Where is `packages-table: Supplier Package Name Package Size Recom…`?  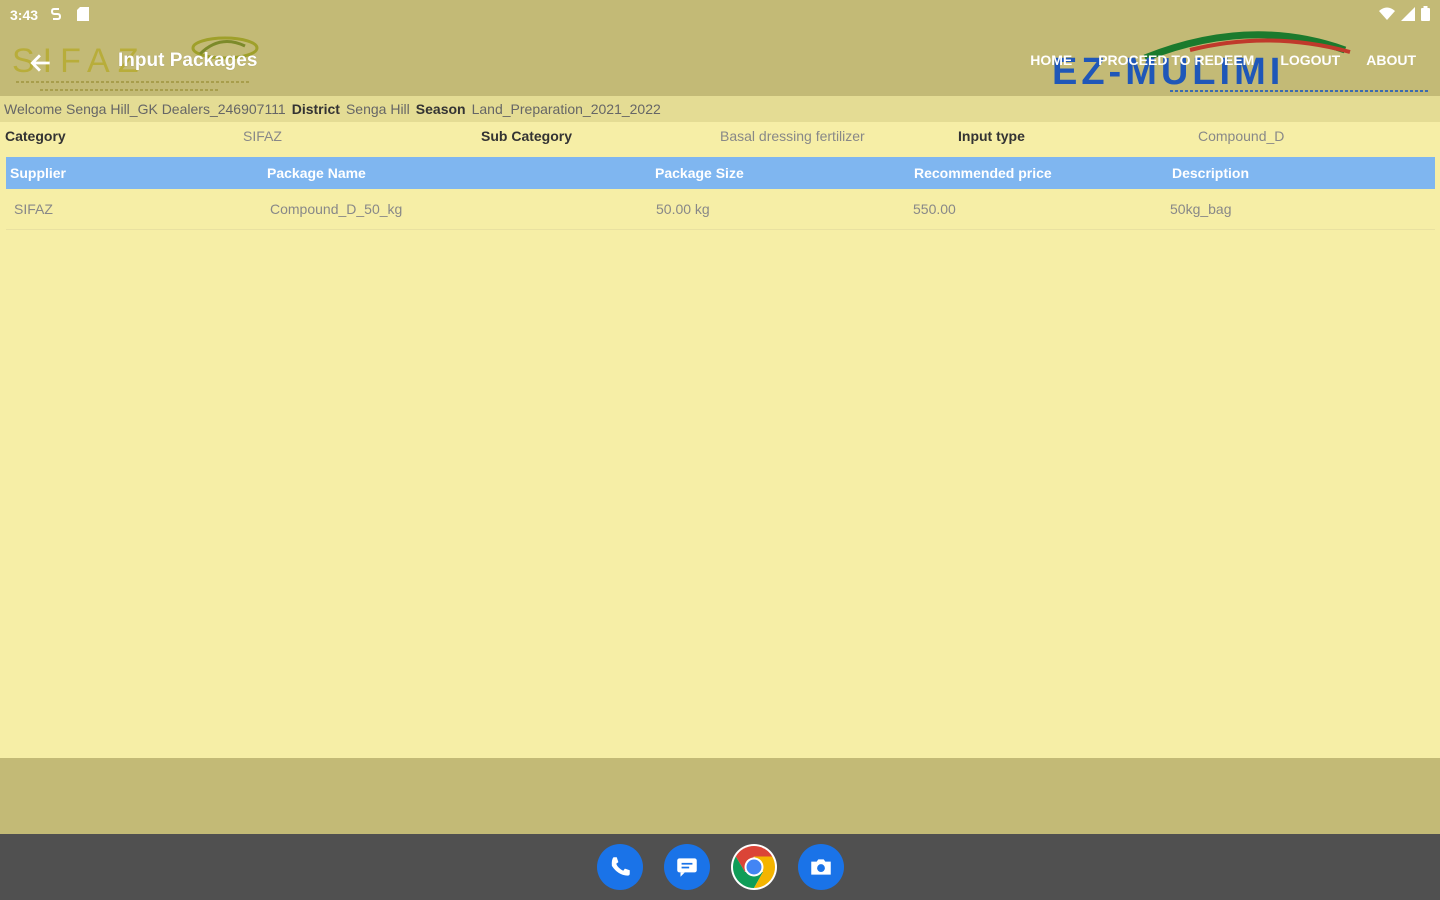
packages-table: Supplier Package Name Package Size Recom… is located at coordinates (720, 193).